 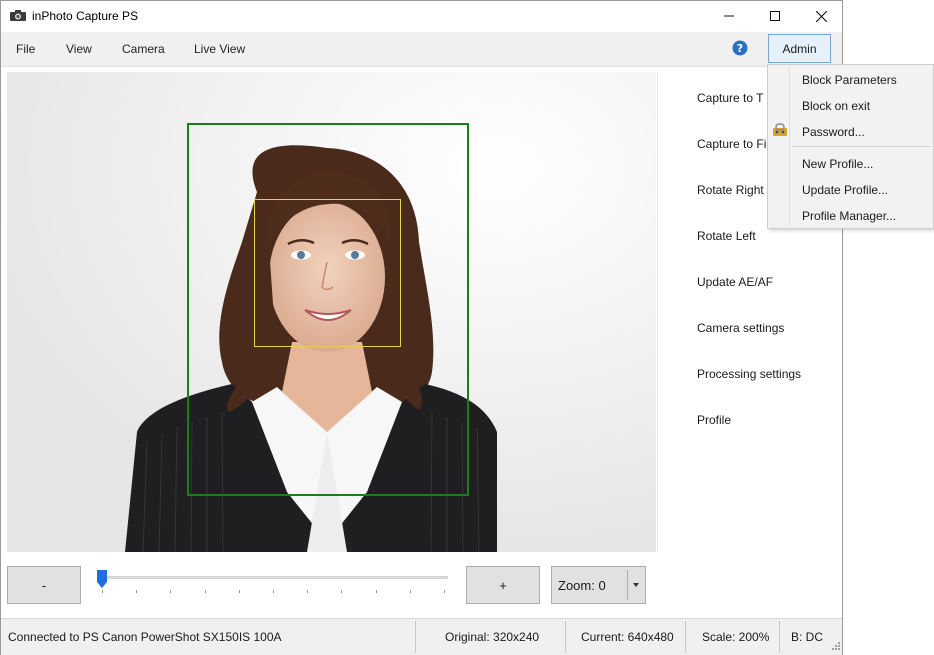 I want to click on close-icon, so click(x=821, y=16).